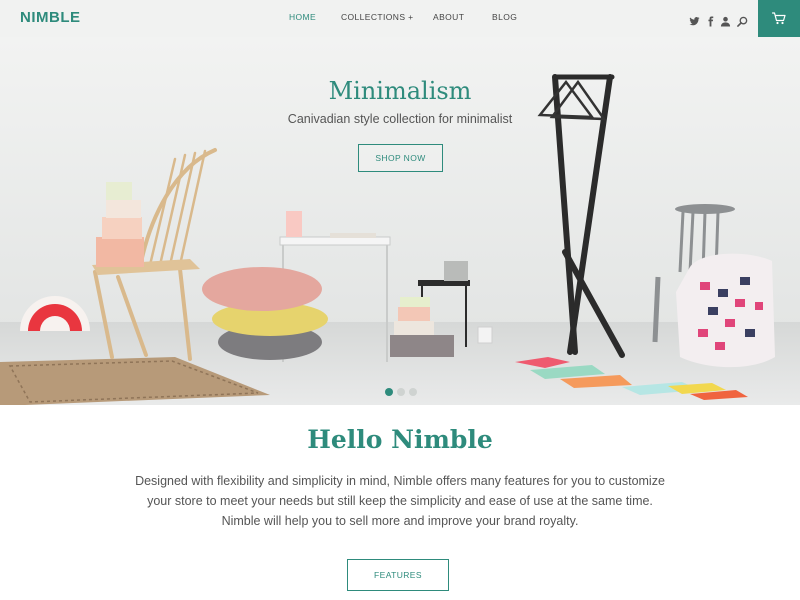 This screenshot has width=800, height=600. What do you see at coordinates (710, 19) in the screenshot?
I see `facebook-icon` at bounding box center [710, 19].